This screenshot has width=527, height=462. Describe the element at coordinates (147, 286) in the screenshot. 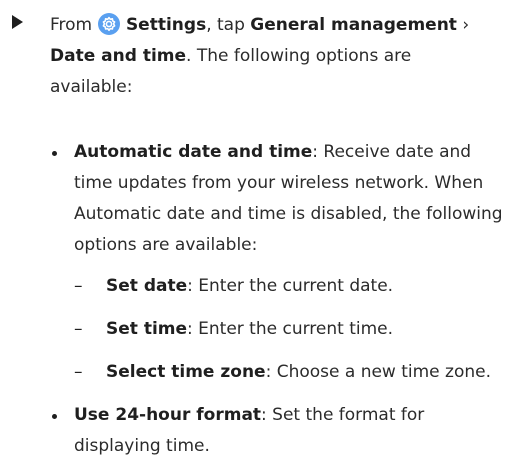

I see `sub-item-title: Set date` at that location.